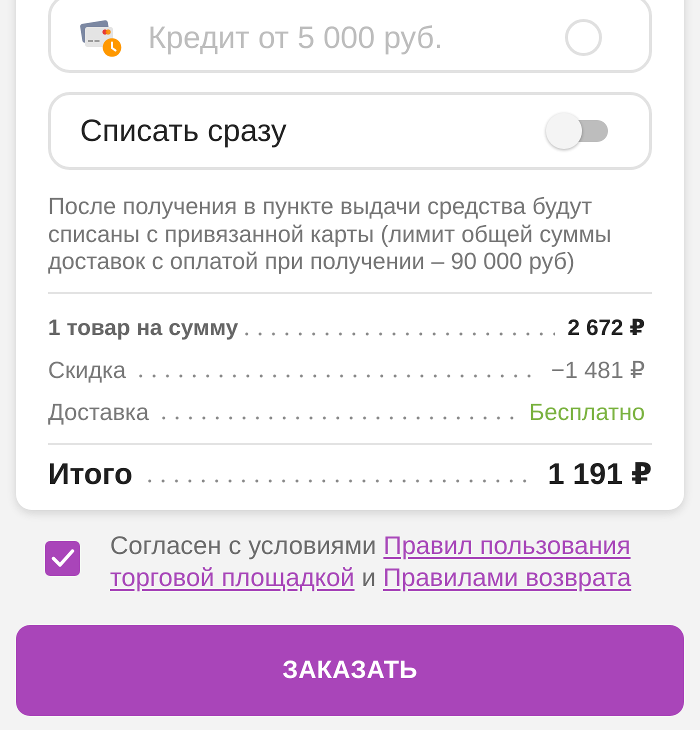 Image resolution: width=700 pixels, height=730 pixels. Describe the element at coordinates (87, 370) in the screenshot. I see `summary-label: Скидка` at that location.